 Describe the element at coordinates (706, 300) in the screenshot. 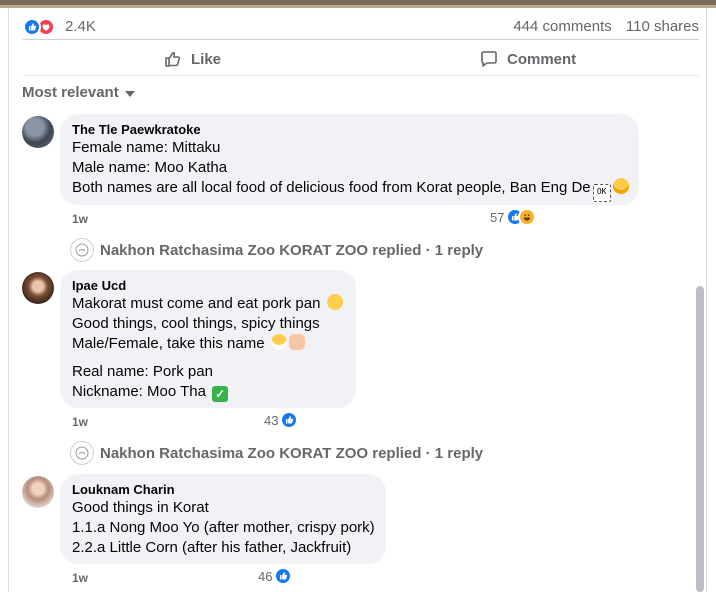

I see `panel-border-right` at that location.